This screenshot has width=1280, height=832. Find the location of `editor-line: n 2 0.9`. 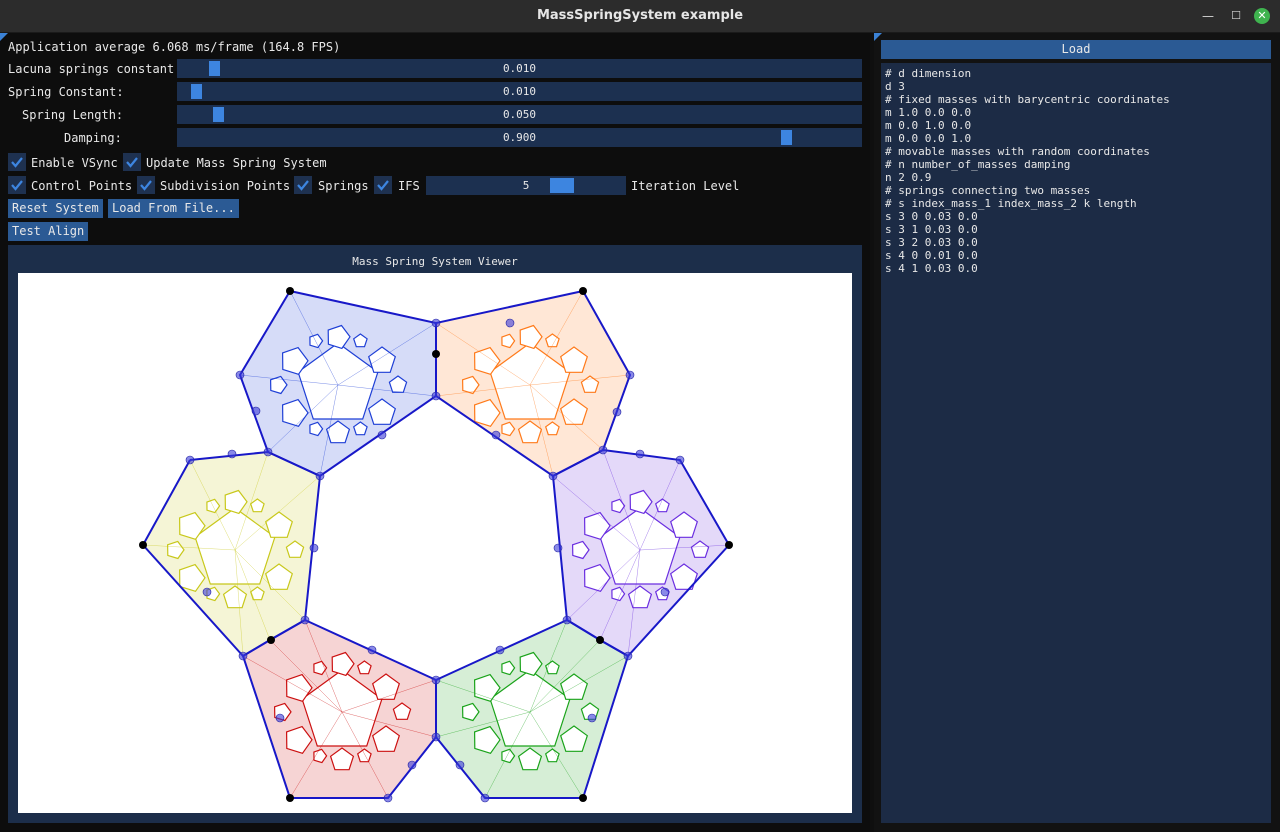

editor-line: n 2 0.9 is located at coordinates (908, 177).